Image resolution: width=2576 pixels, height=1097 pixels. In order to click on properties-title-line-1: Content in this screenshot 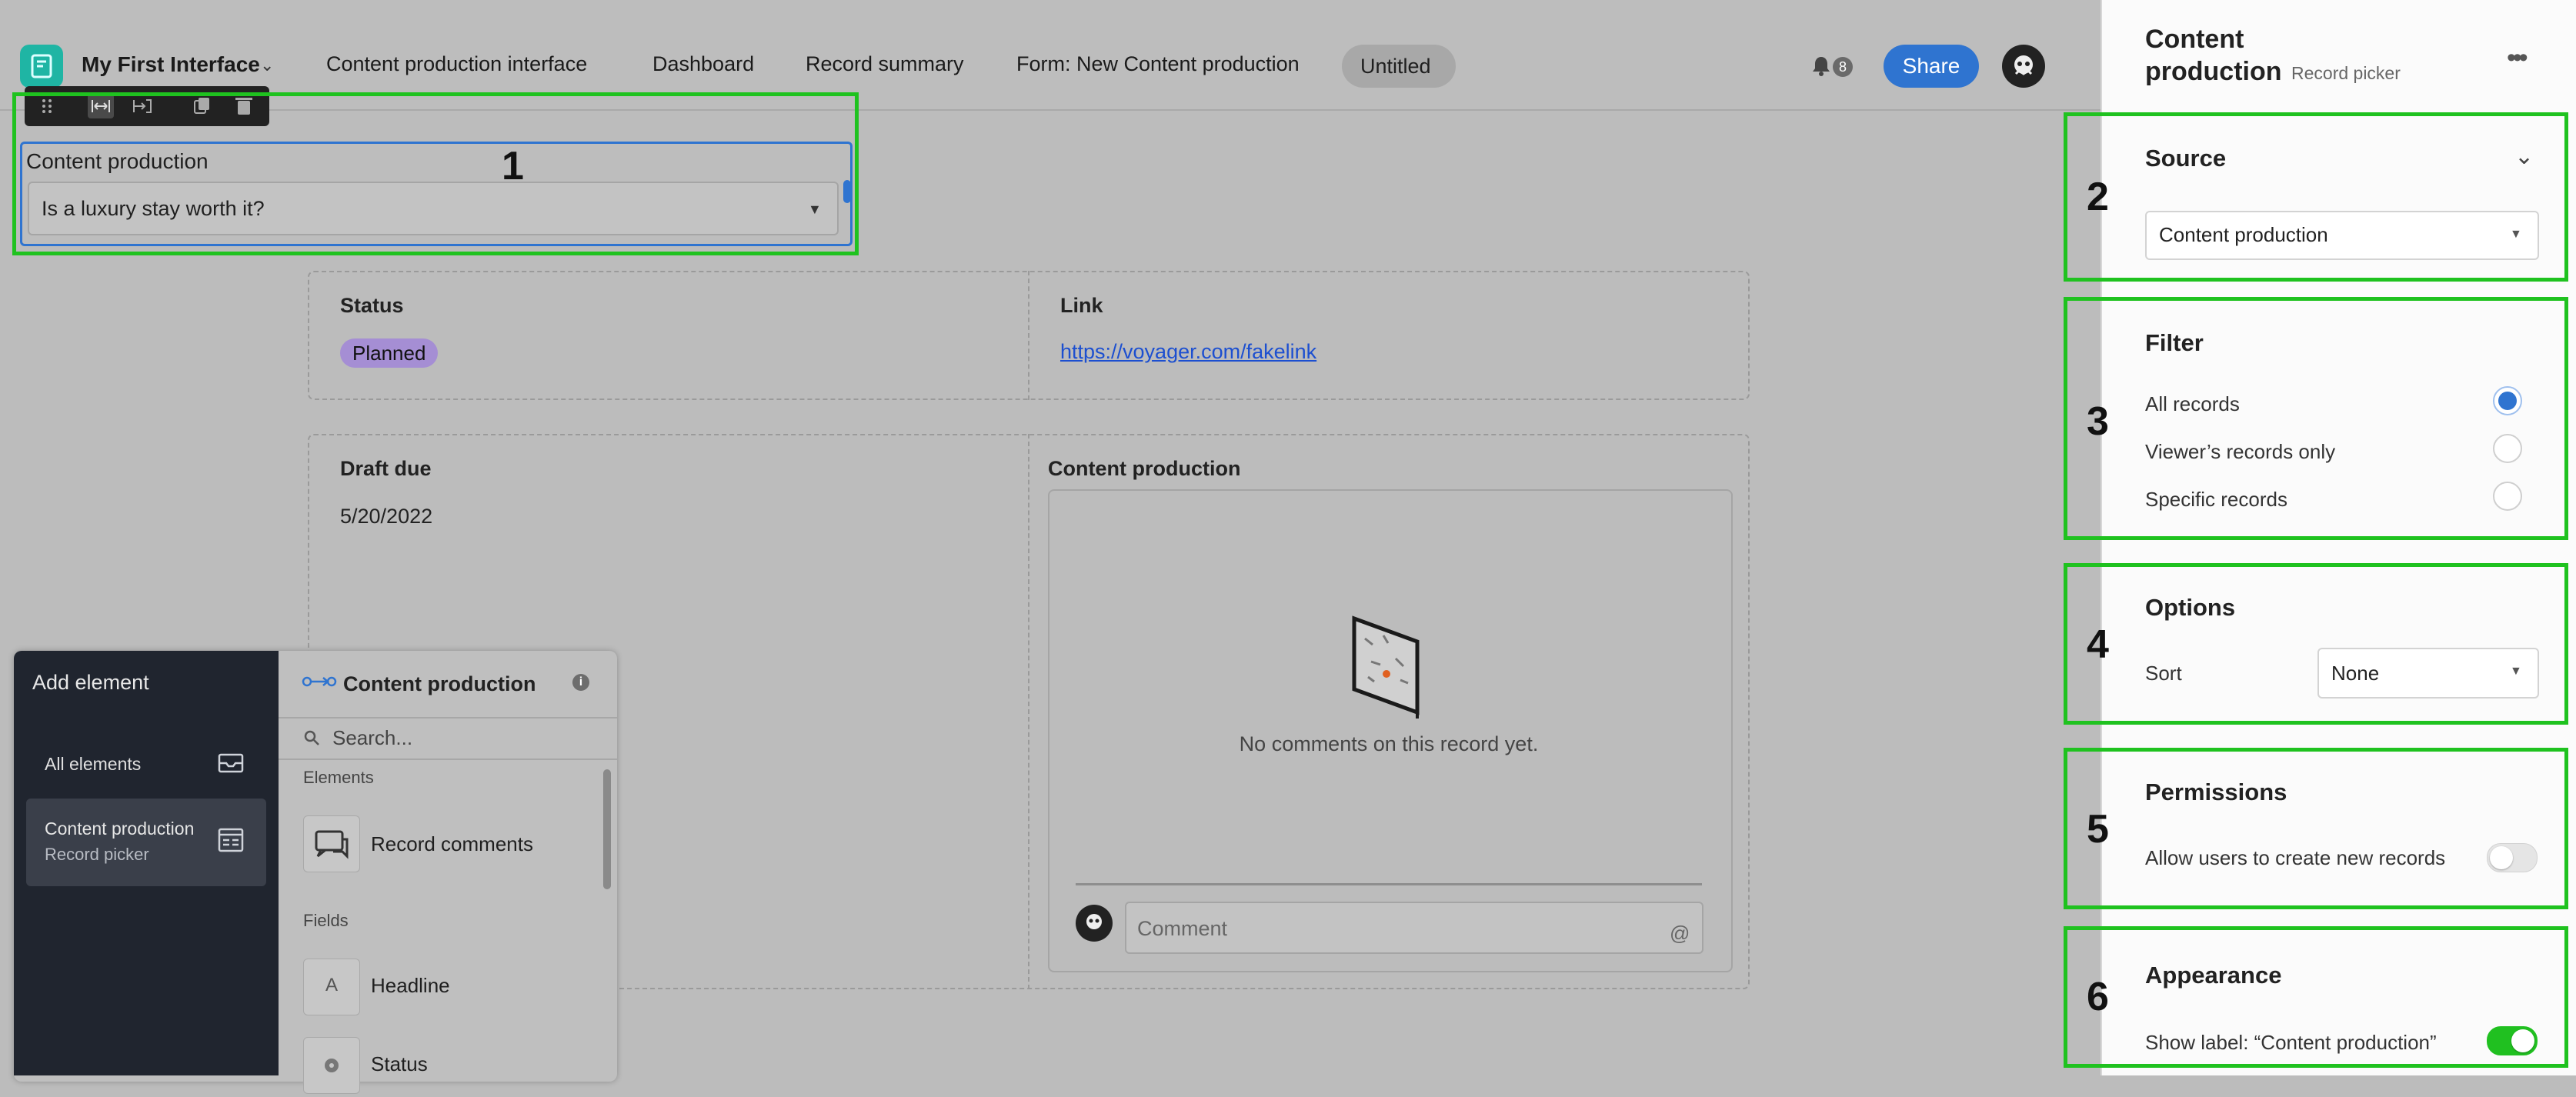, I will do `click(2195, 39)`.